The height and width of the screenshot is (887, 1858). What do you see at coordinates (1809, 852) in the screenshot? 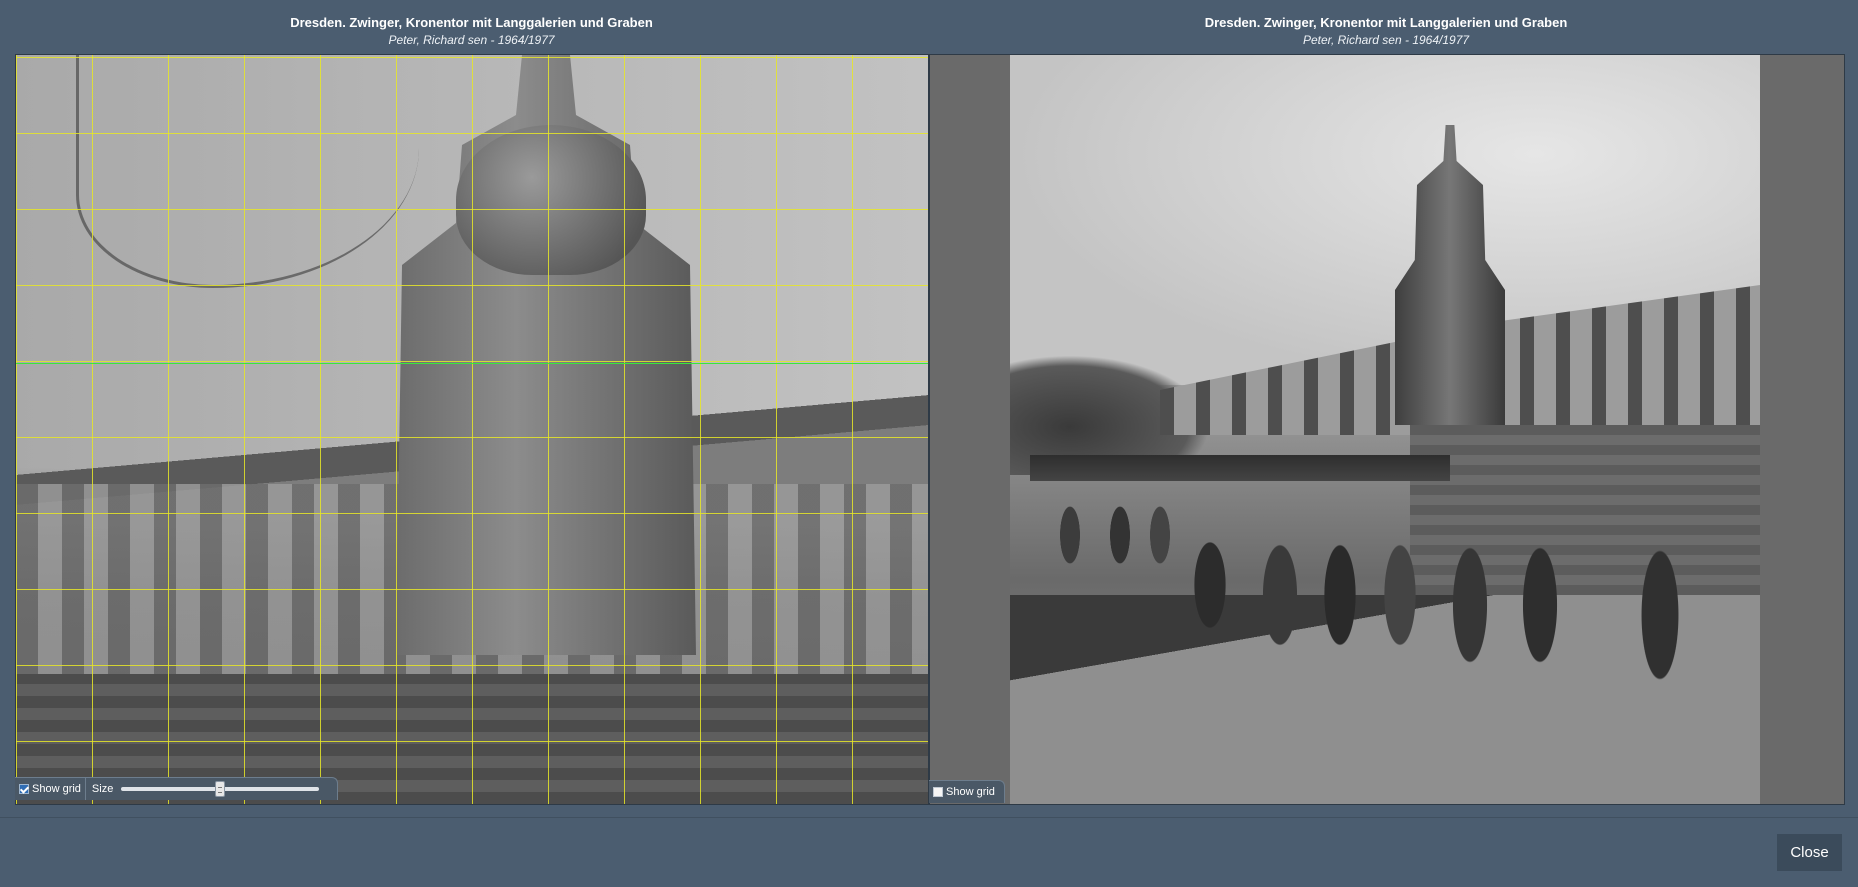
I see `close-button: Close` at bounding box center [1809, 852].